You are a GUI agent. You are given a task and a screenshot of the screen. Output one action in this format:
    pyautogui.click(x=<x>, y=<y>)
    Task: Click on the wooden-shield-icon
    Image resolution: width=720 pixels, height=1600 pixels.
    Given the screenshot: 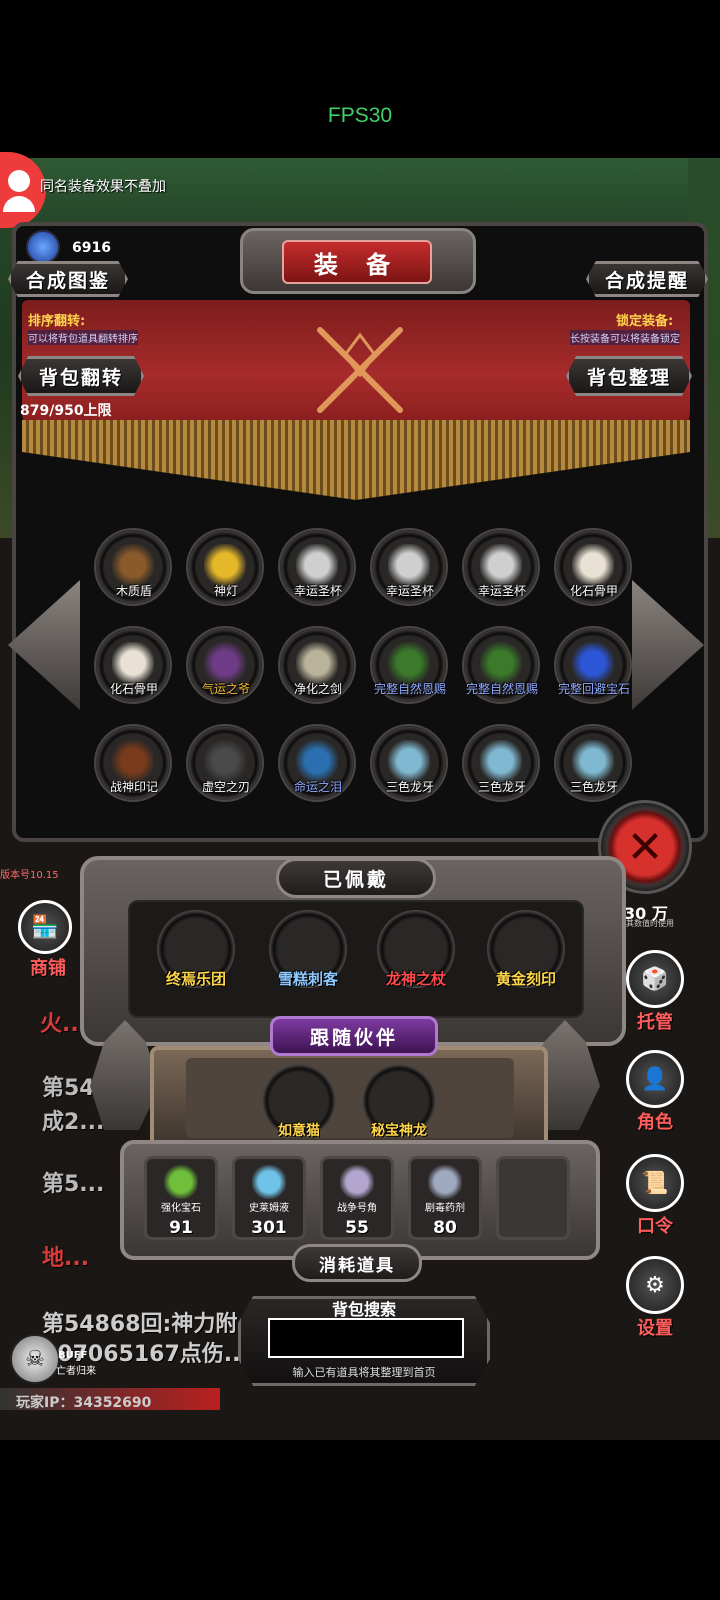 What is the action you would take?
    pyautogui.click(x=133, y=565)
    